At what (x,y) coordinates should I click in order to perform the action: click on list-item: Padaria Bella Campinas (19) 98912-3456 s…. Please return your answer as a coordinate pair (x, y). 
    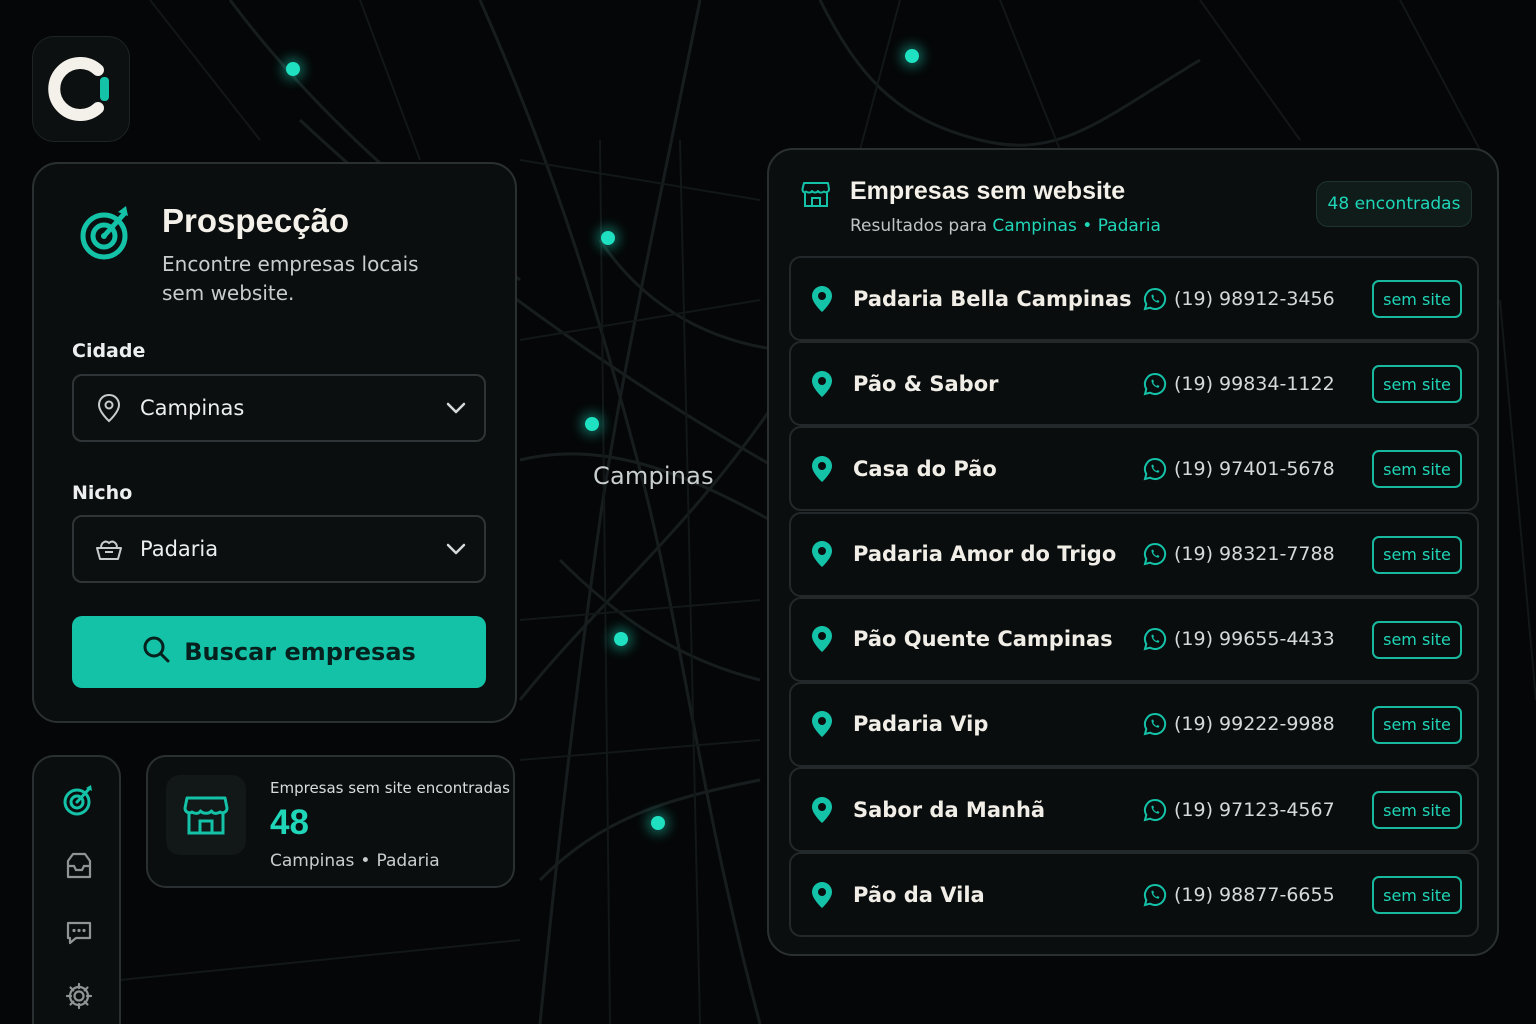
    Looking at the image, I should click on (1134, 298).